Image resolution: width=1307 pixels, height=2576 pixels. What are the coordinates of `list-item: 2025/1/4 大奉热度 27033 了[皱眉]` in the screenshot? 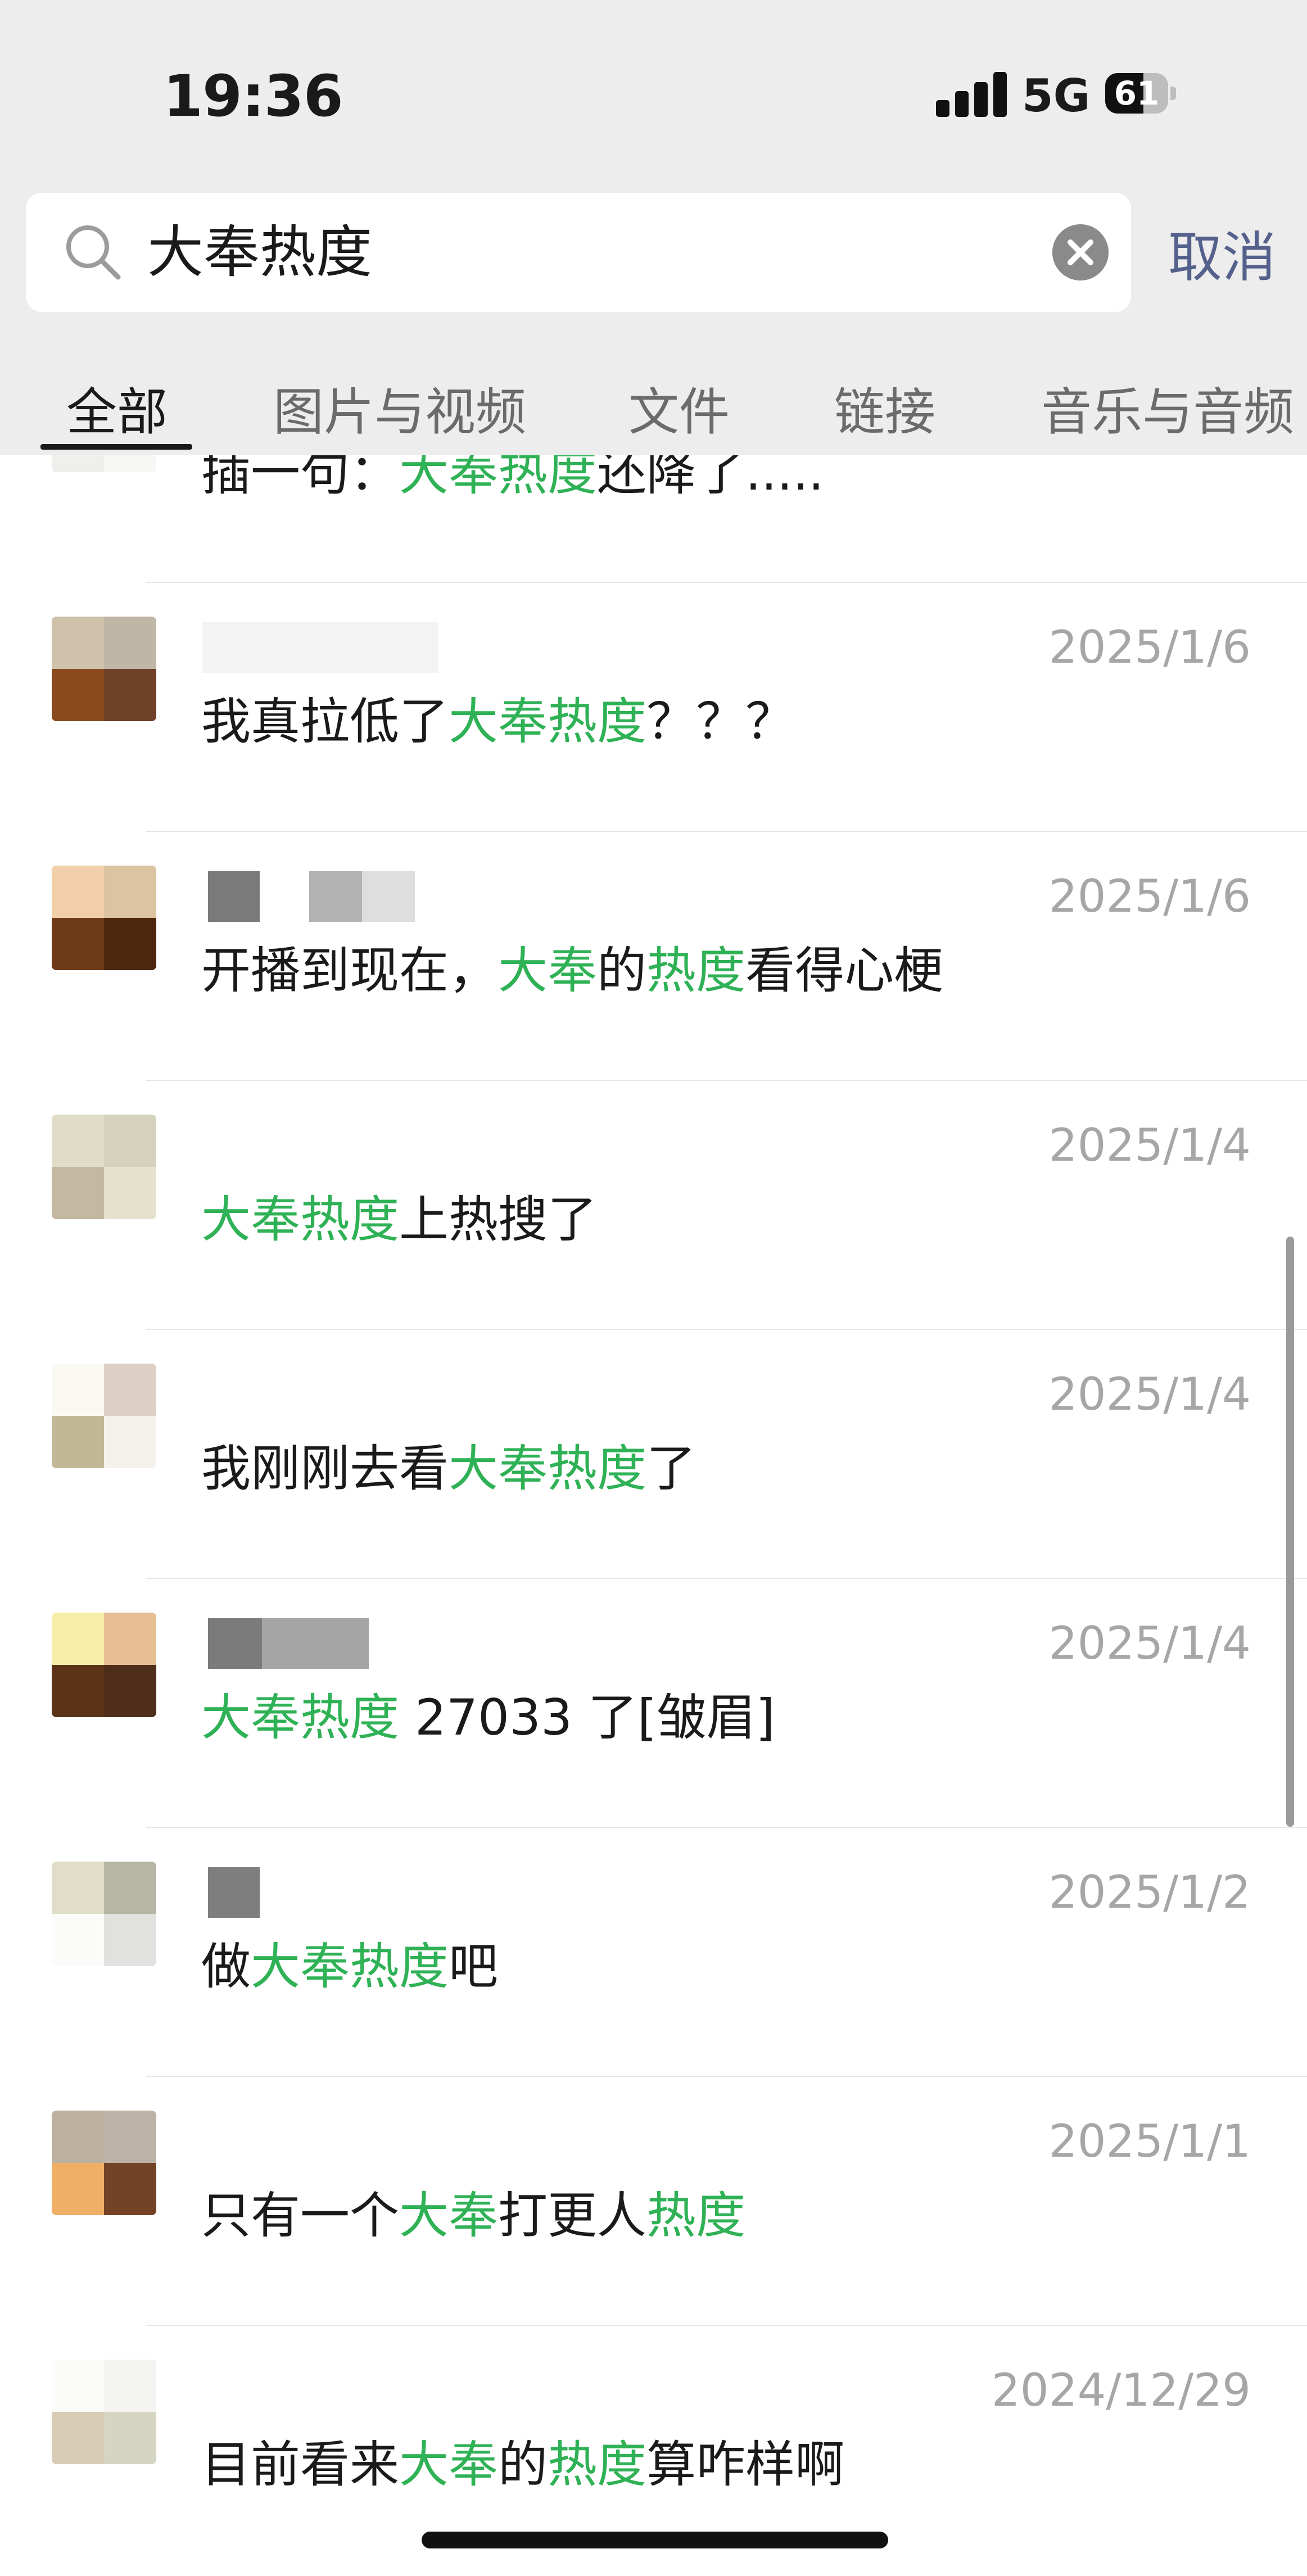 It's located at (653, 1703).